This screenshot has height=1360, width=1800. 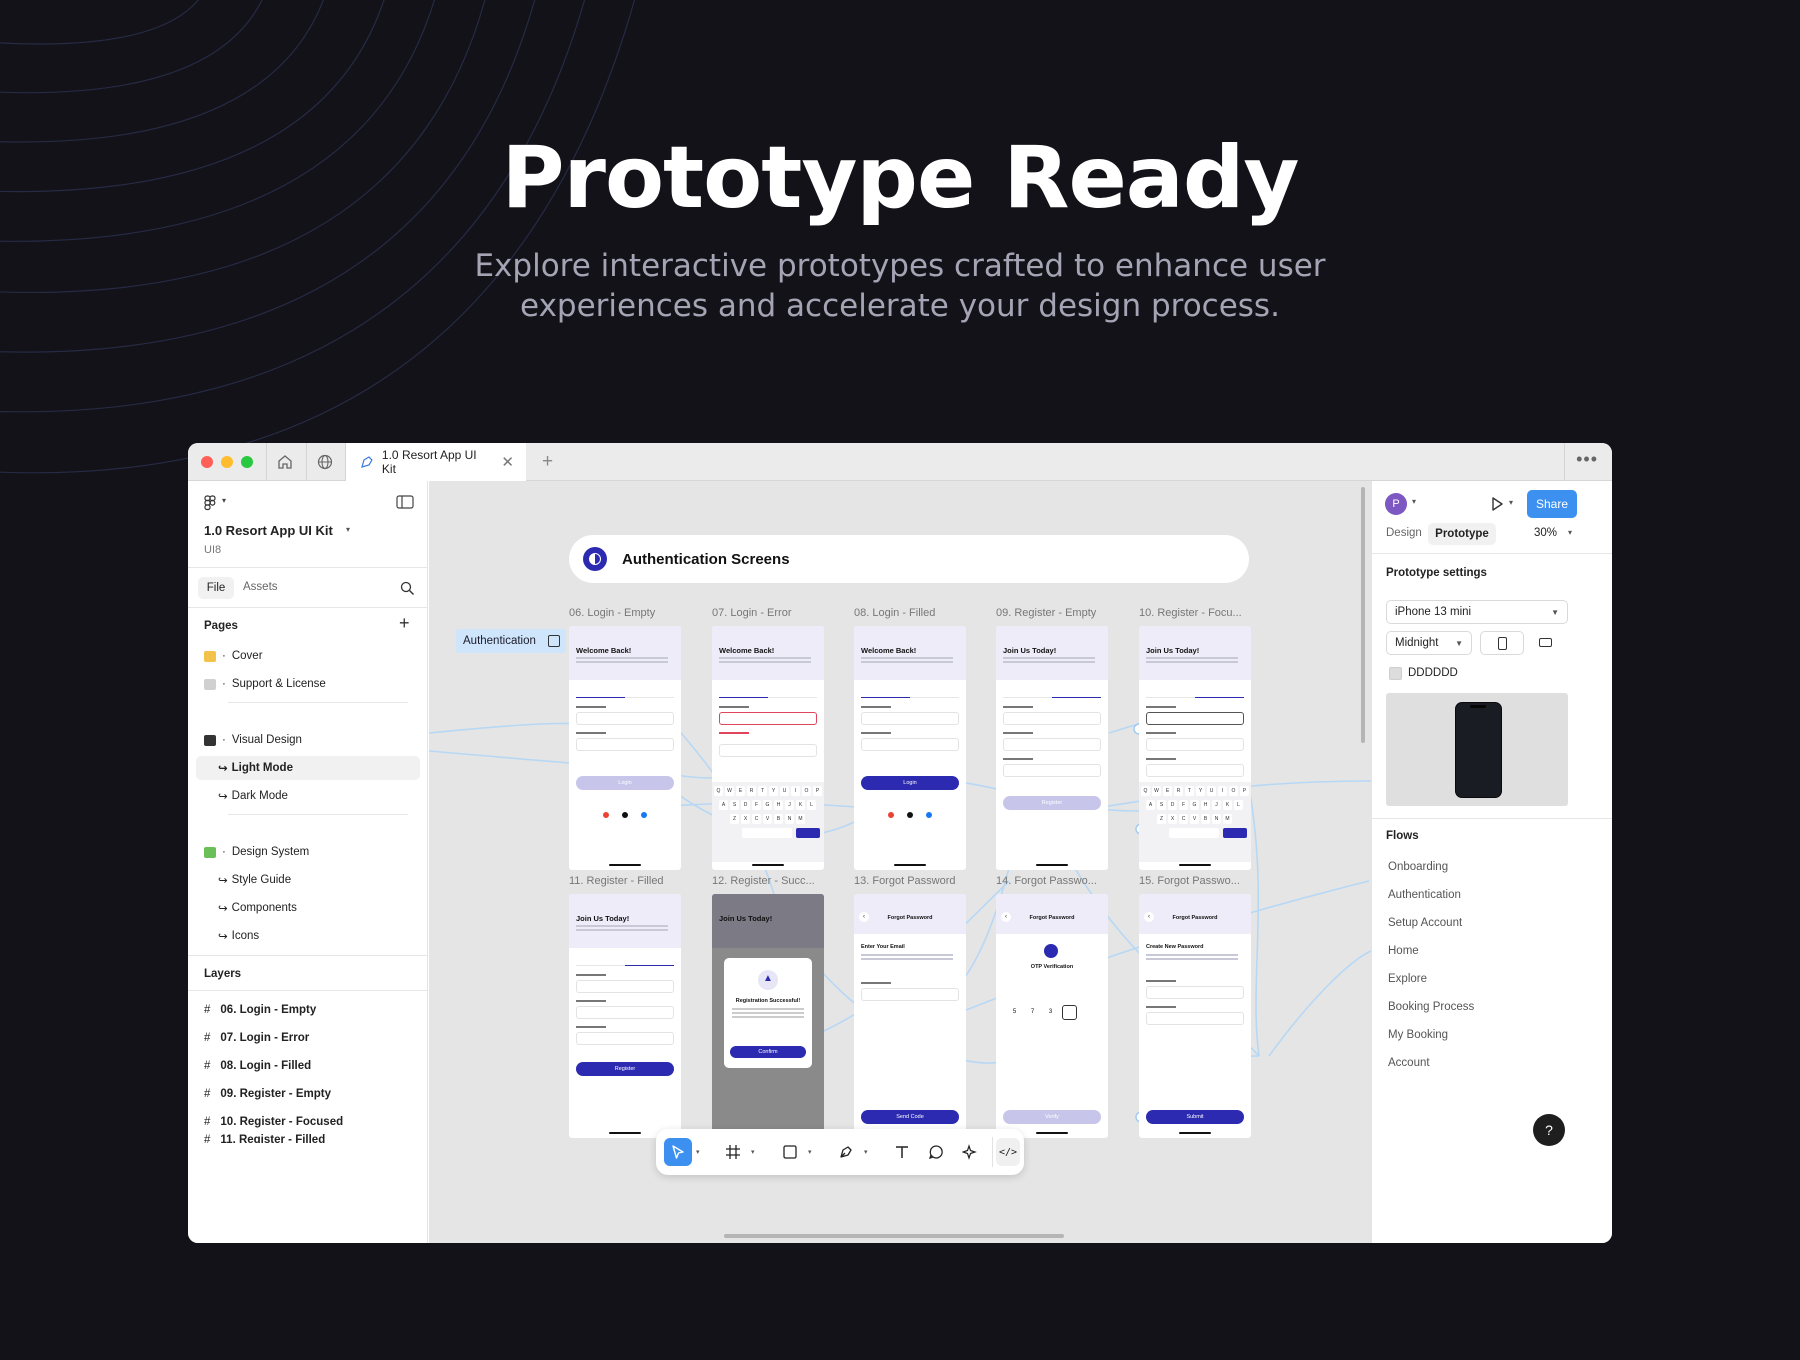 I want to click on move-tool-button, so click(x=678, y=1152).